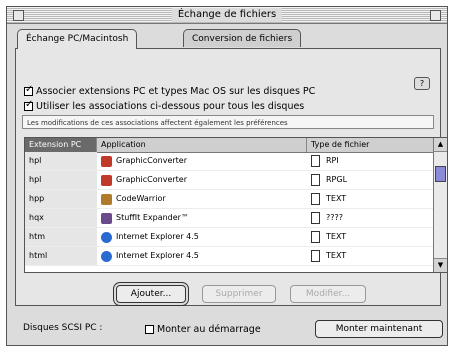 Image resolution: width=454 pixels, height=352 pixels. What do you see at coordinates (152, 217) in the screenshot?
I see `row-application-name: StuffIt Expander™` at bounding box center [152, 217].